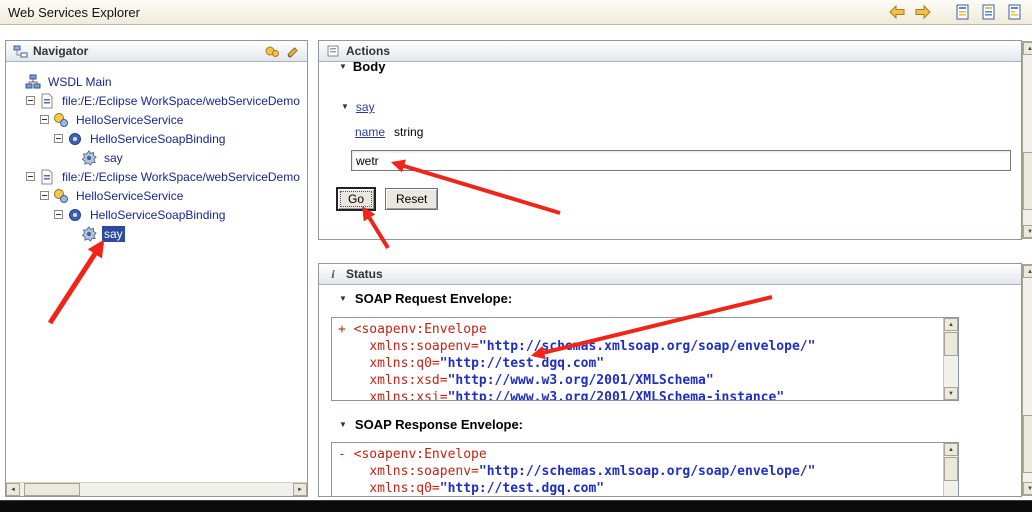 Image resolution: width=1032 pixels, height=512 pixels. I want to click on forward-arrow-icon, so click(923, 12).